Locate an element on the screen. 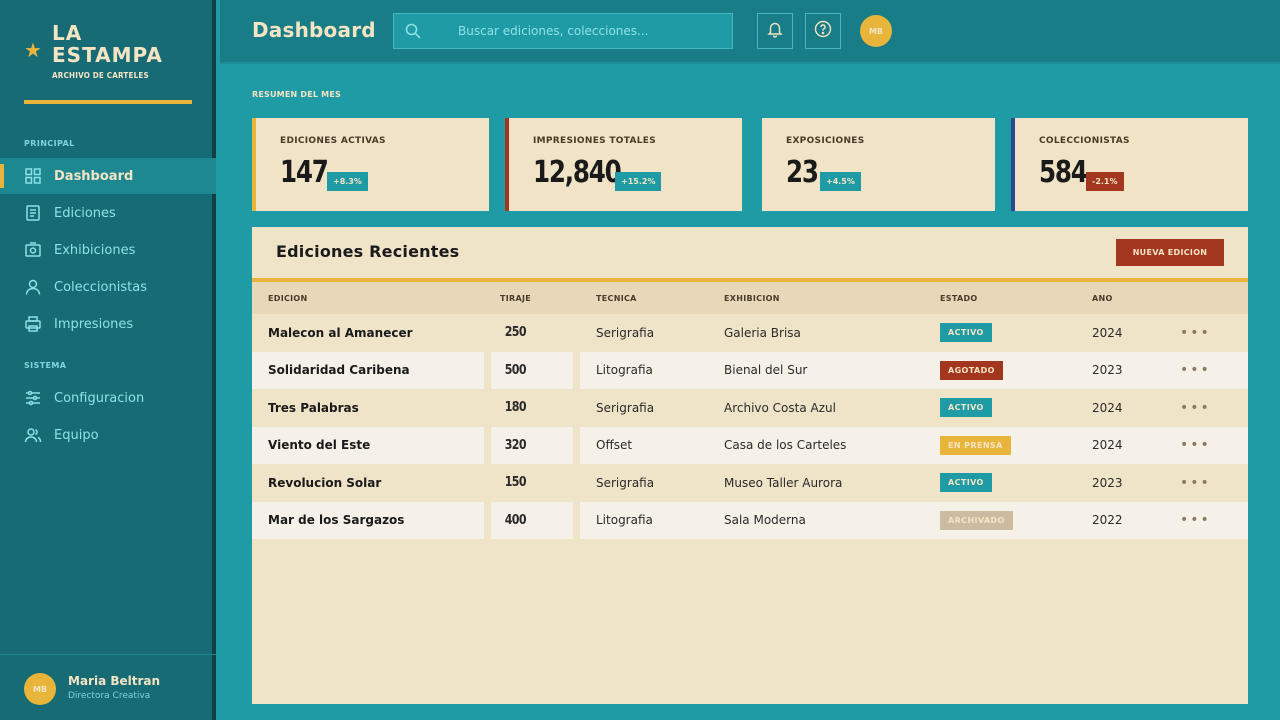  sidebar-item-label: Ediciones is located at coordinates (85, 213).